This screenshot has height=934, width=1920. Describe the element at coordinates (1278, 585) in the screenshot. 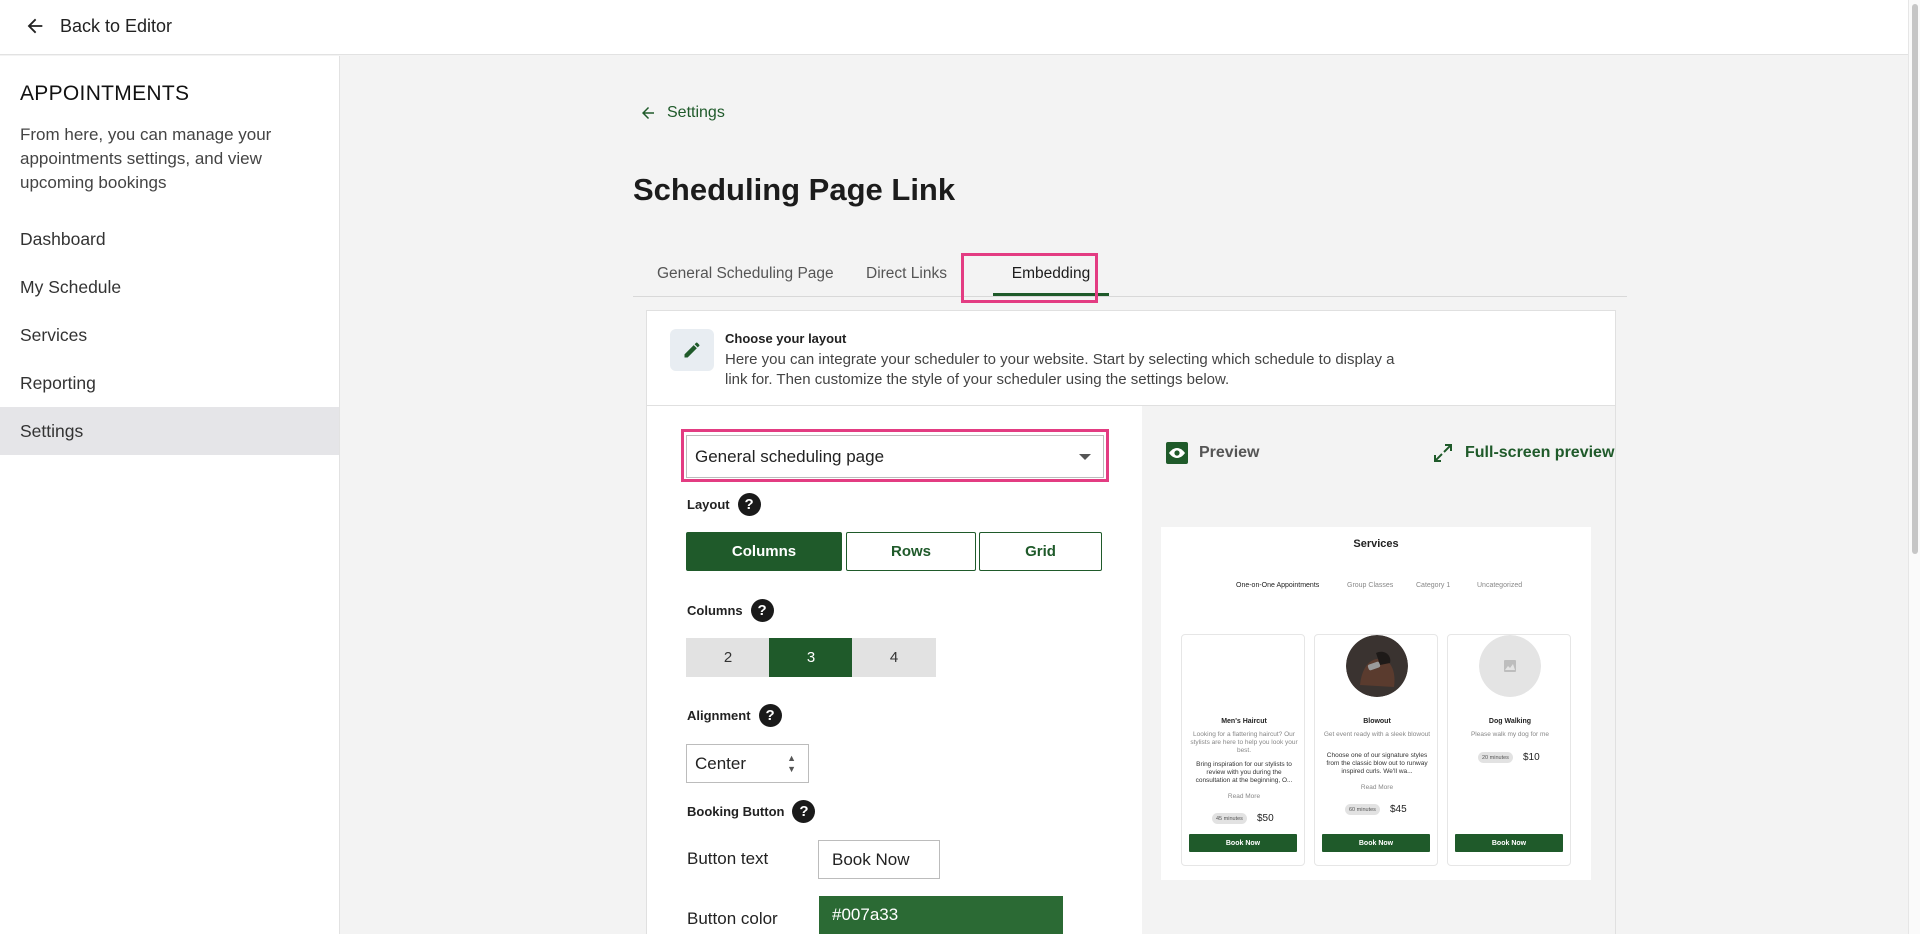

I see `preview-tab-one-on-one: One-on-One Appointments` at that location.